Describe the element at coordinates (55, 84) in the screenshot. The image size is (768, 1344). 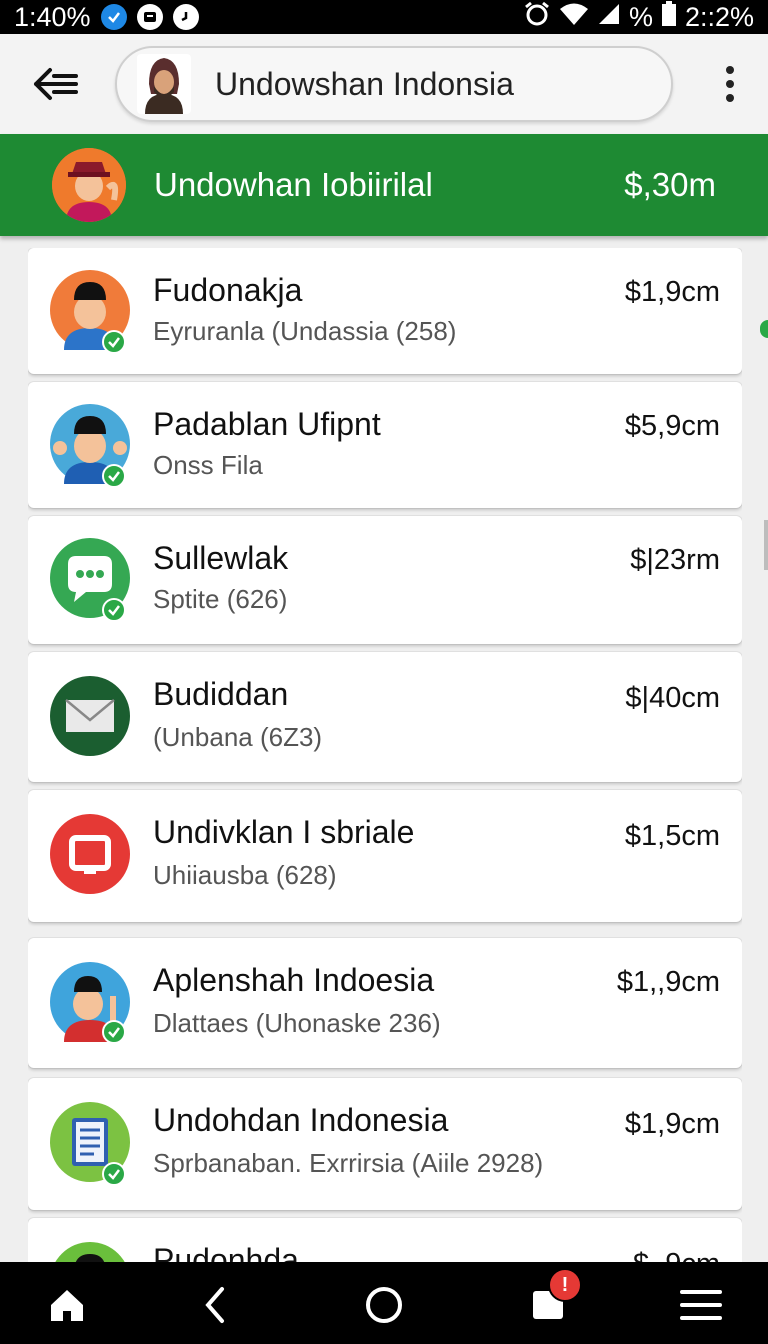
I see `back-arrow-icon` at that location.